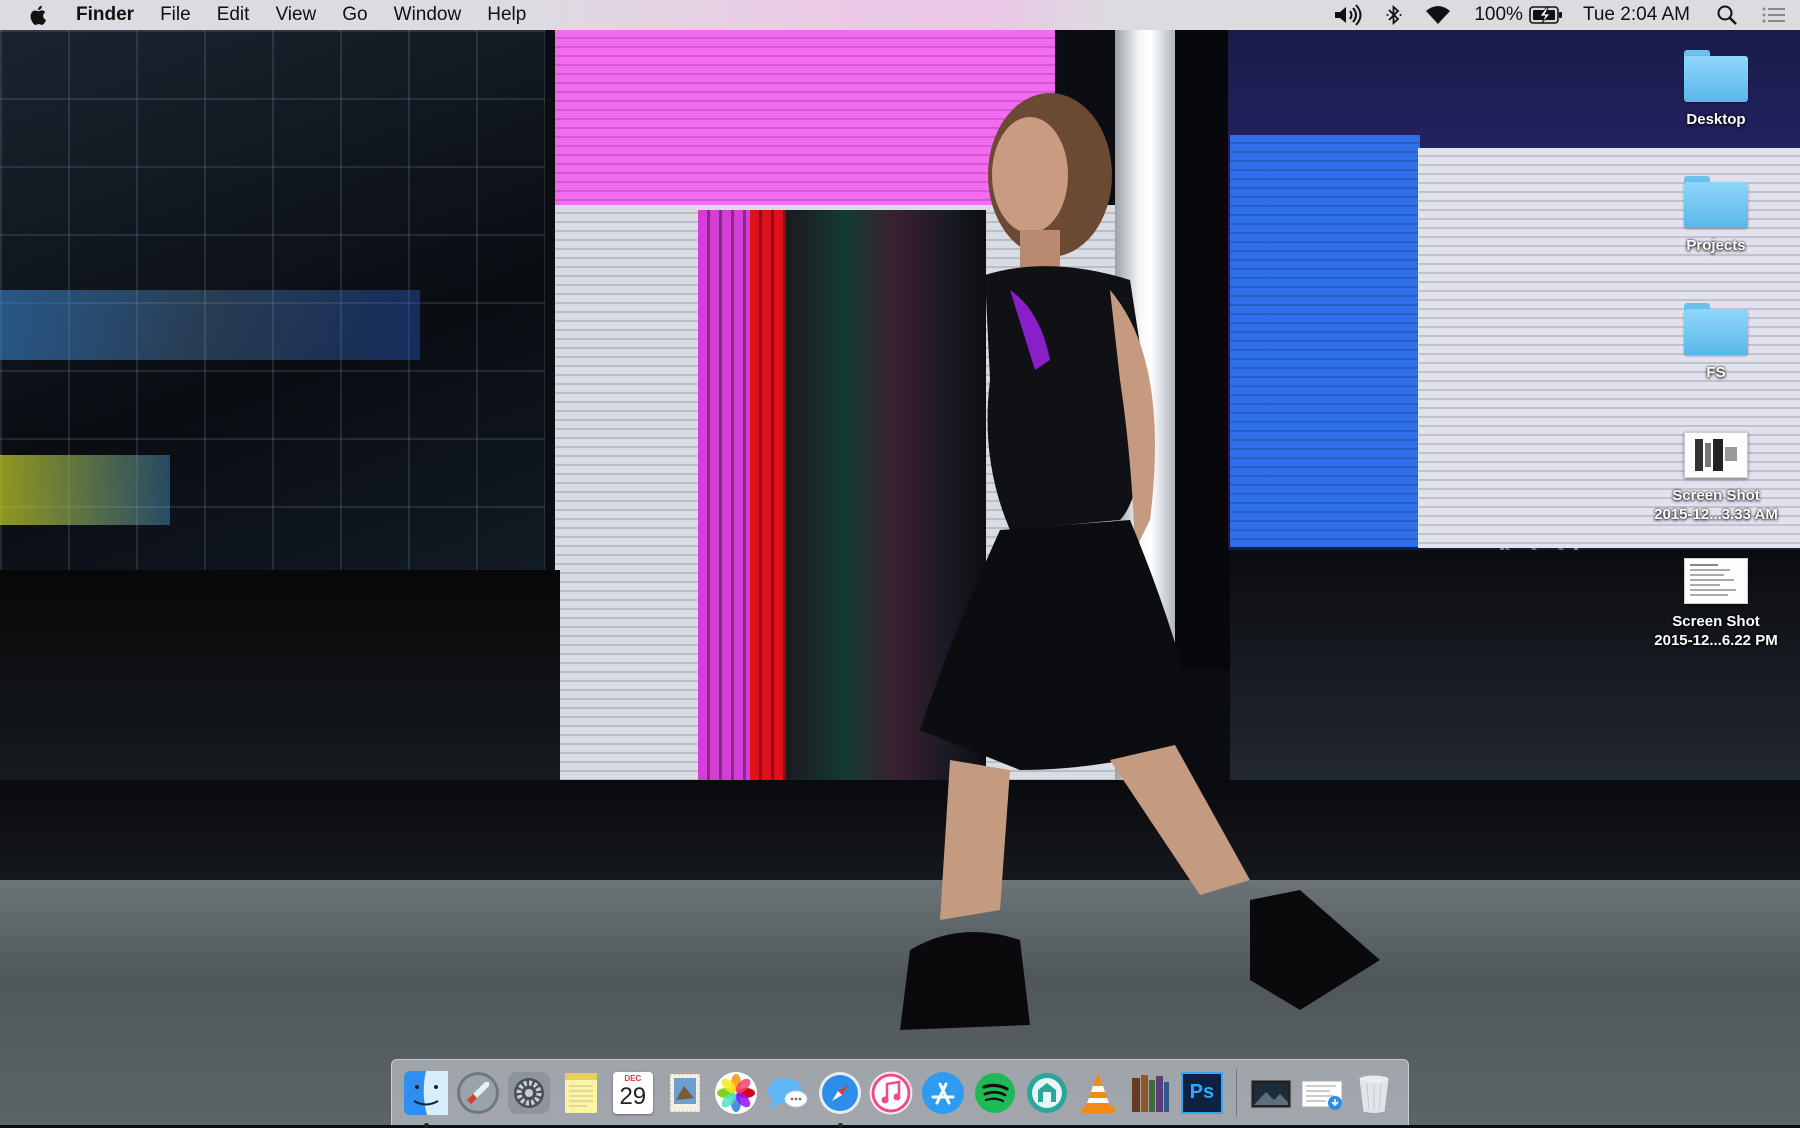  I want to click on stuffit-icon, so click(1046, 1092).